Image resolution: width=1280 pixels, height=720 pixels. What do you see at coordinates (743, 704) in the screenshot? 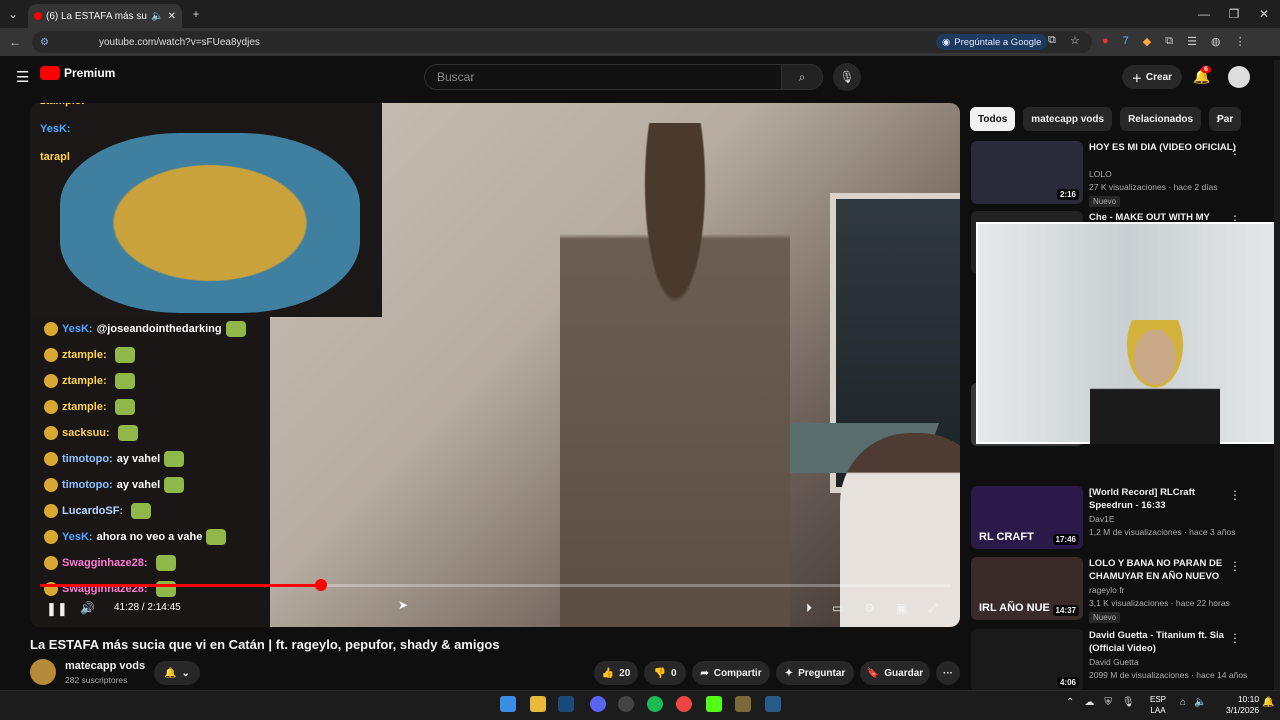
I see `minecraft-icon` at bounding box center [743, 704].